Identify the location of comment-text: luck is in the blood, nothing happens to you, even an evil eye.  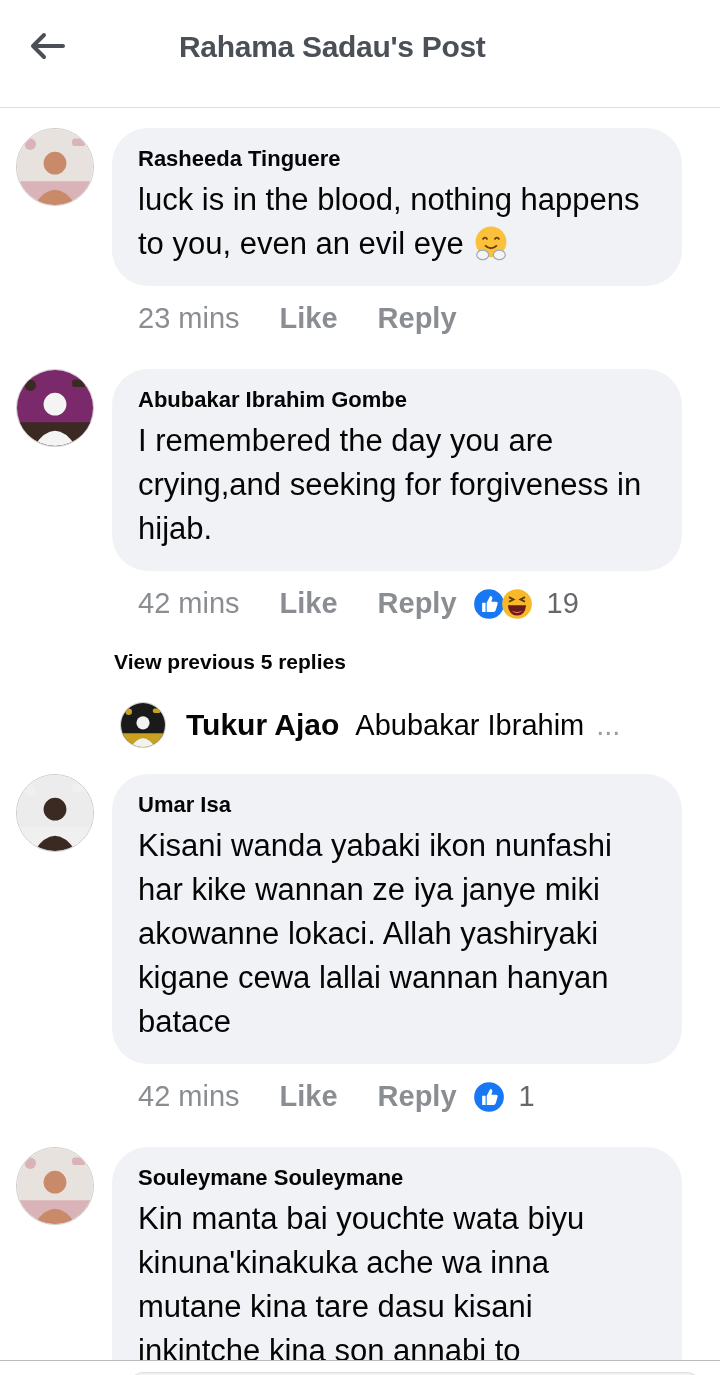
(389, 222).